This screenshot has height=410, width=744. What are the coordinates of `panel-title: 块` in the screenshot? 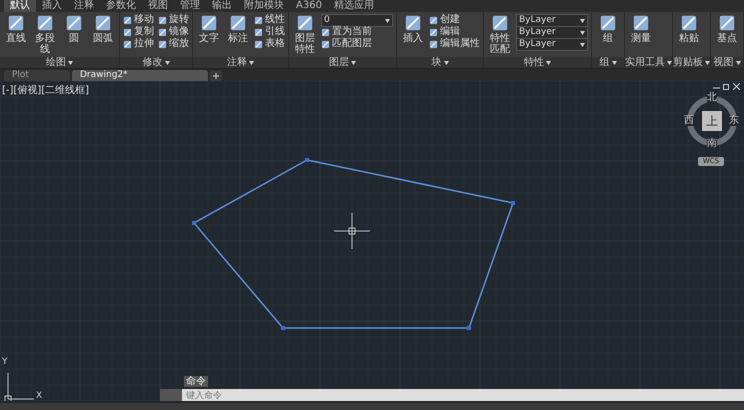 It's located at (437, 62).